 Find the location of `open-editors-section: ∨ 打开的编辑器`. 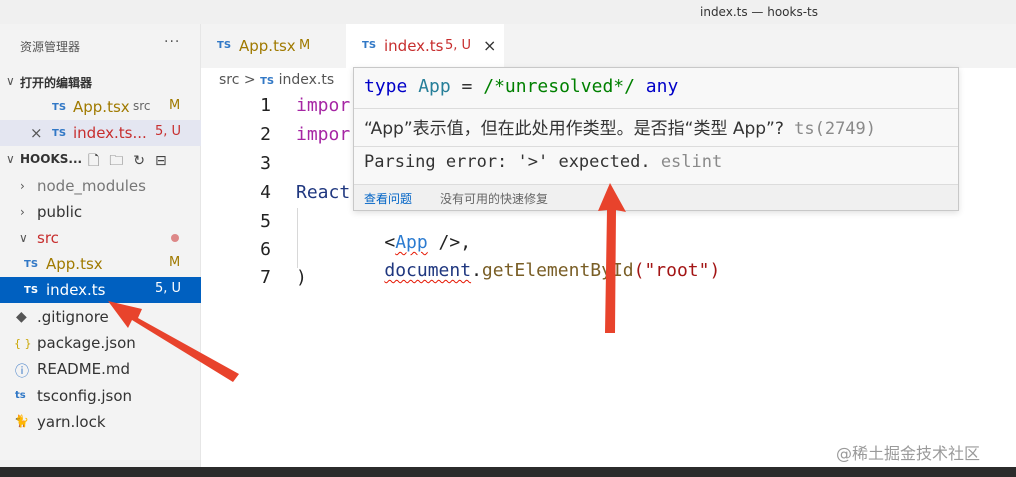

open-editors-section: ∨ 打开的编辑器 is located at coordinates (100, 81).